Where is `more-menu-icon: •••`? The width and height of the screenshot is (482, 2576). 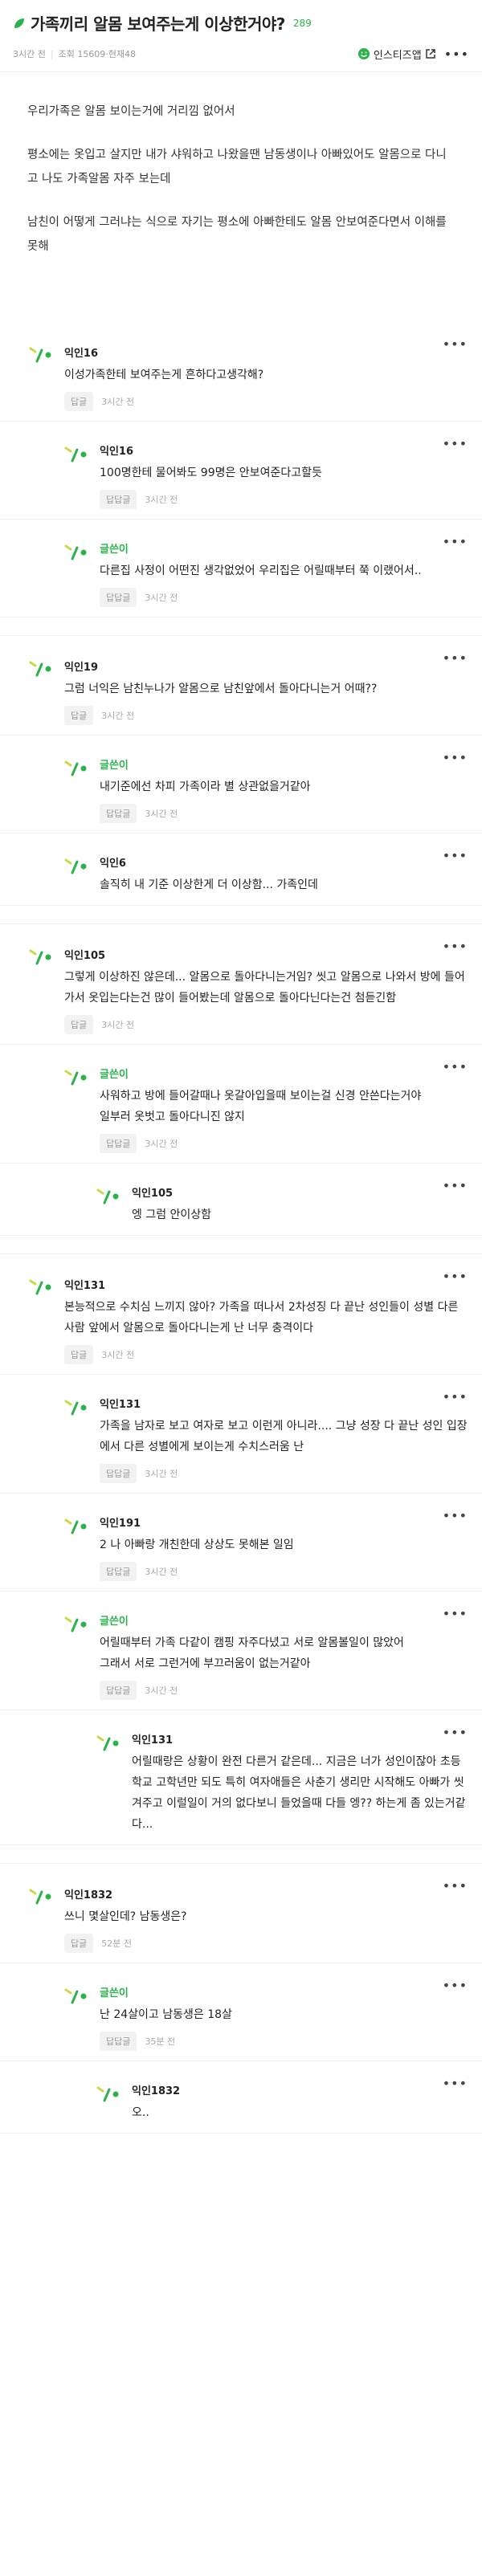
more-menu-icon: ••• is located at coordinates (456, 54).